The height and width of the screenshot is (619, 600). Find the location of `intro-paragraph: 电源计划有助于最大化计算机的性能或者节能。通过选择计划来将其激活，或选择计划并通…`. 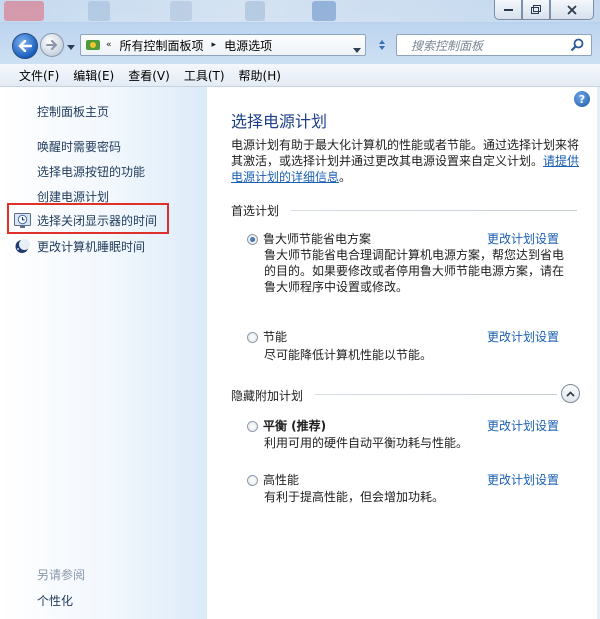

intro-paragraph: 电源计划有助于最大化计算机的性能或者节能。通过选择计划来将其激活，或选择计划并通… is located at coordinates (408, 161).